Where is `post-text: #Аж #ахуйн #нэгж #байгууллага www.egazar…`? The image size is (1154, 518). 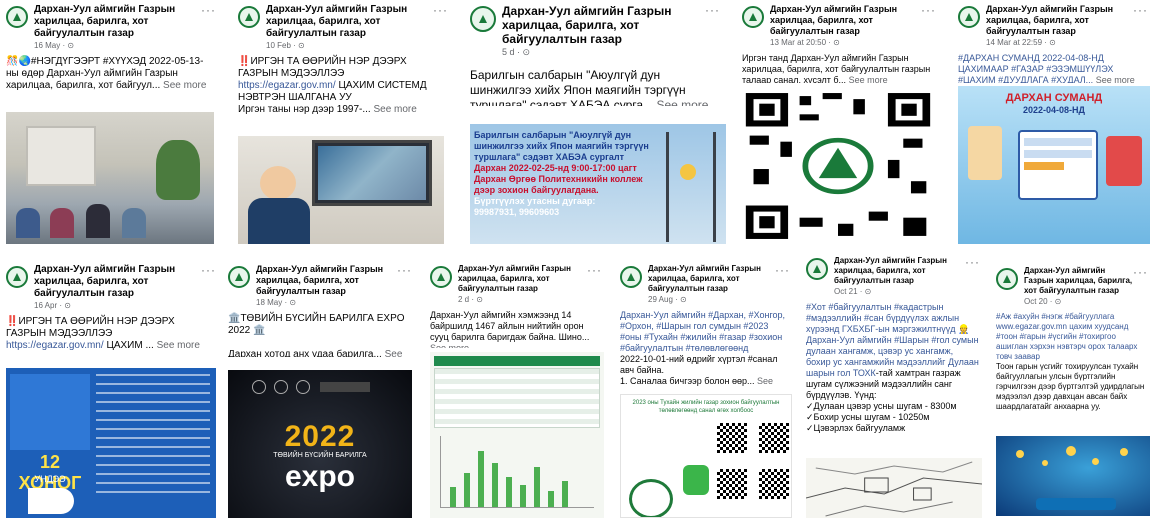
post-text: #Аж #ахуйн #нэгж #байгууллага www.egazar… is located at coordinates (1070, 361).